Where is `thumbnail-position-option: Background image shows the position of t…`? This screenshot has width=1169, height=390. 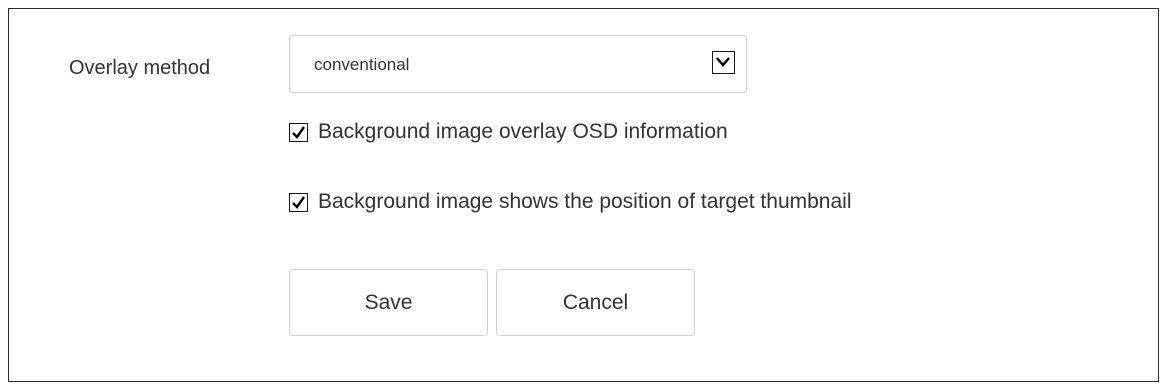
thumbnail-position-option: Background image shows the position of t… is located at coordinates (570, 202).